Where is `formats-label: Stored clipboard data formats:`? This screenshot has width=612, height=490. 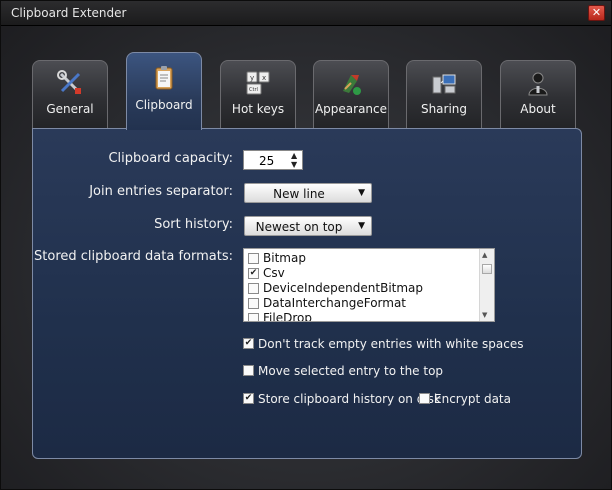 formats-label: Stored clipboard data formats: is located at coordinates (133, 256).